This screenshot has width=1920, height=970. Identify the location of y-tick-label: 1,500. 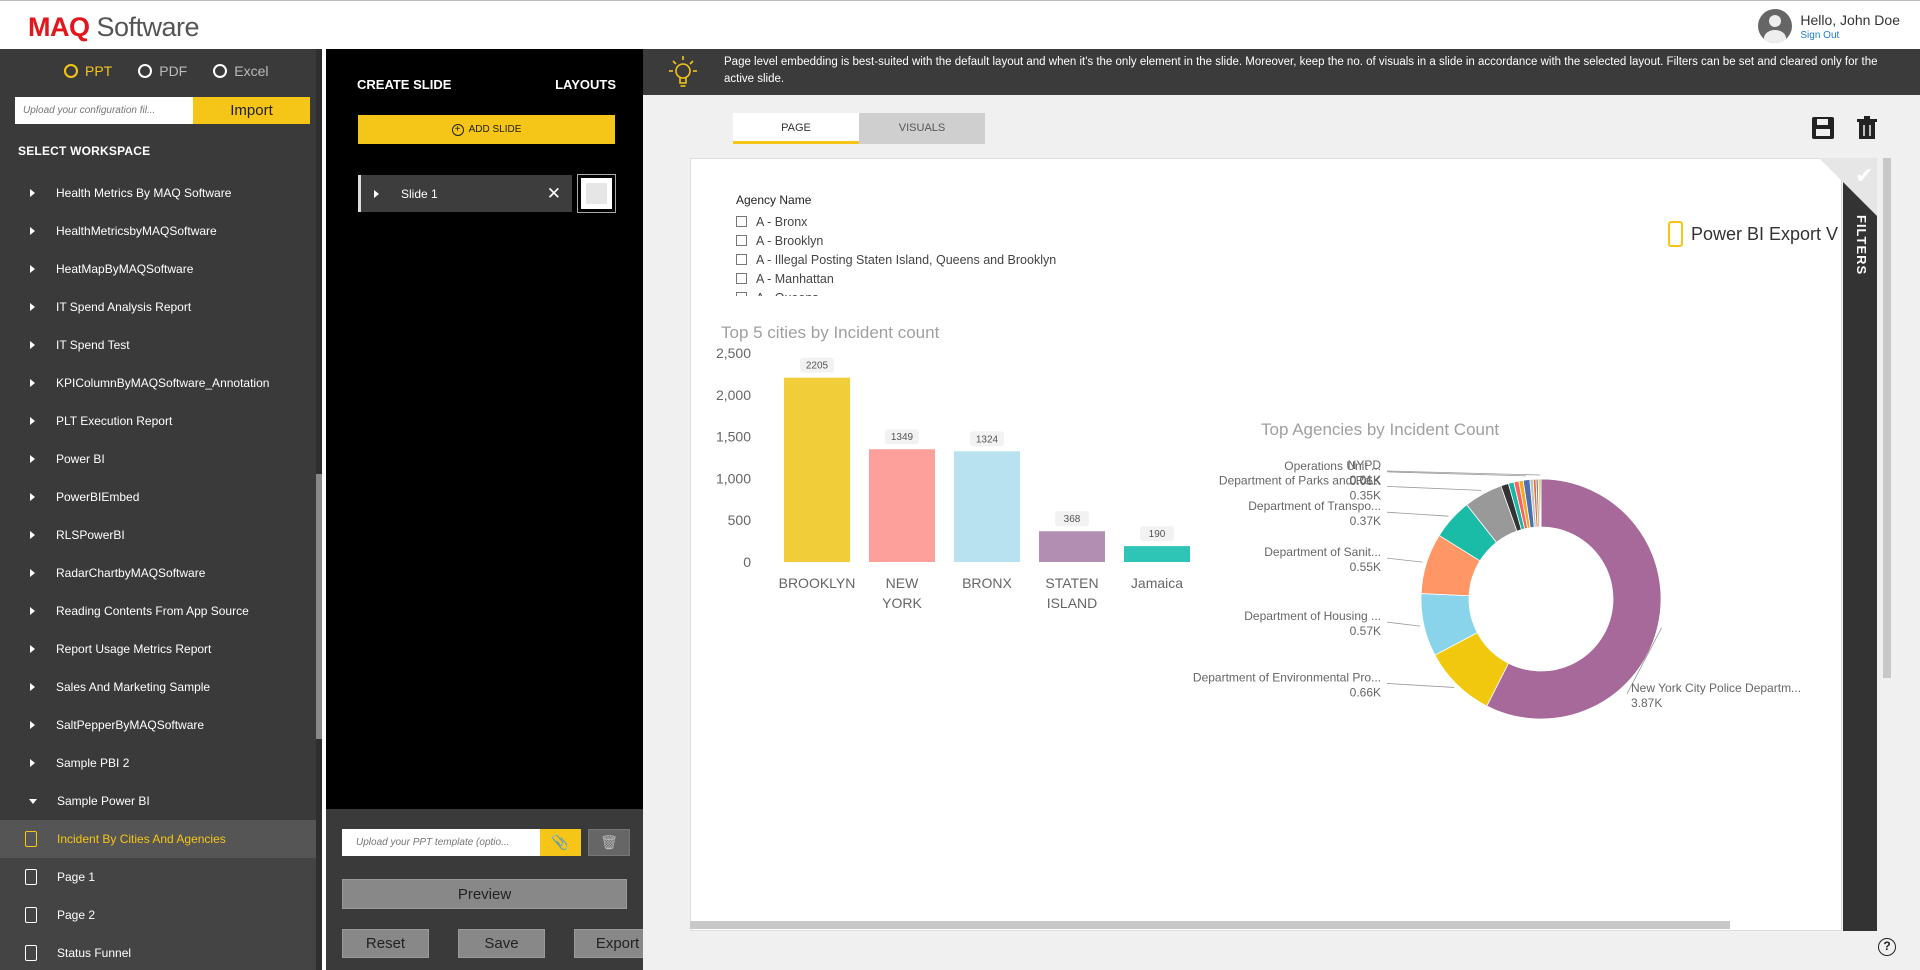
(733, 437).